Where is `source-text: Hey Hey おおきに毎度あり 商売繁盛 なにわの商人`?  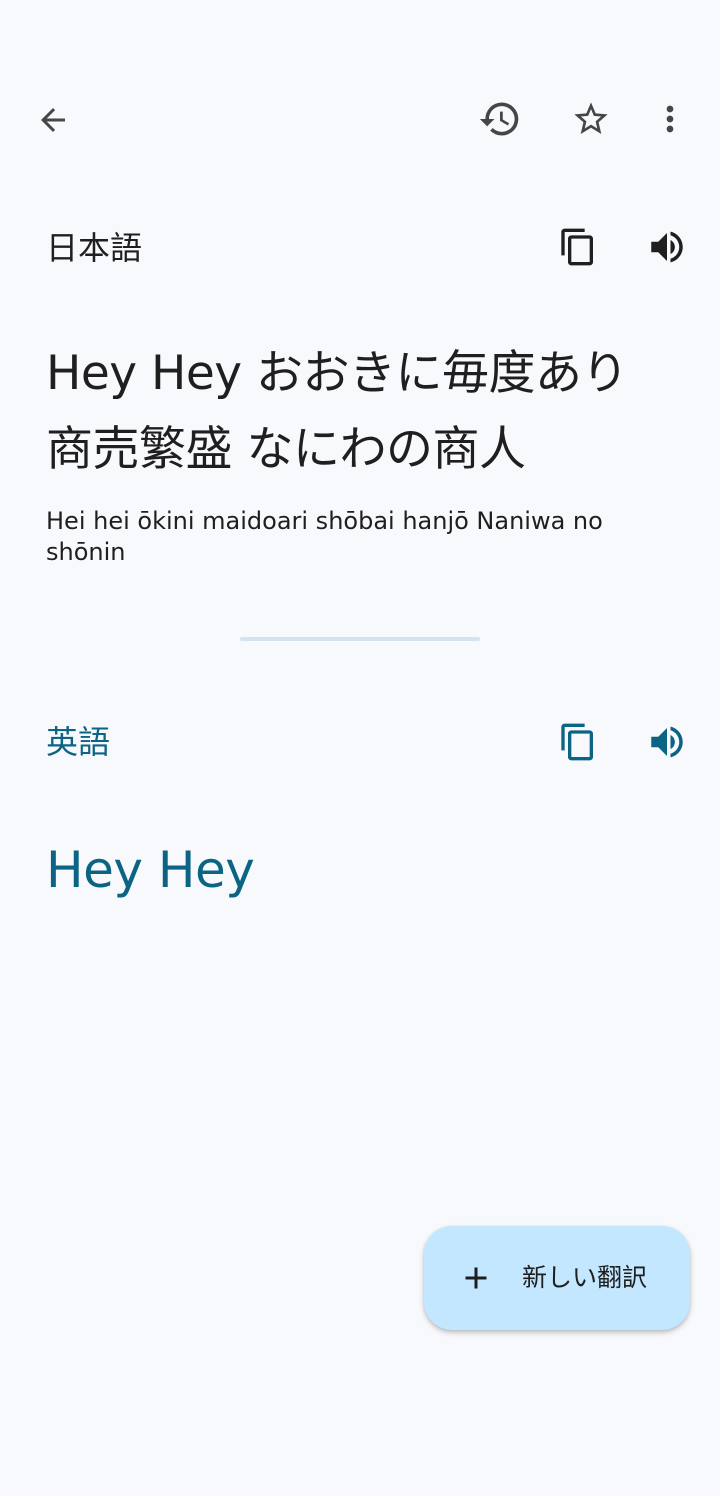
source-text: Hey Hey おおきに毎度あり 商売繁盛 なにわの商人 is located at coordinates (337, 411).